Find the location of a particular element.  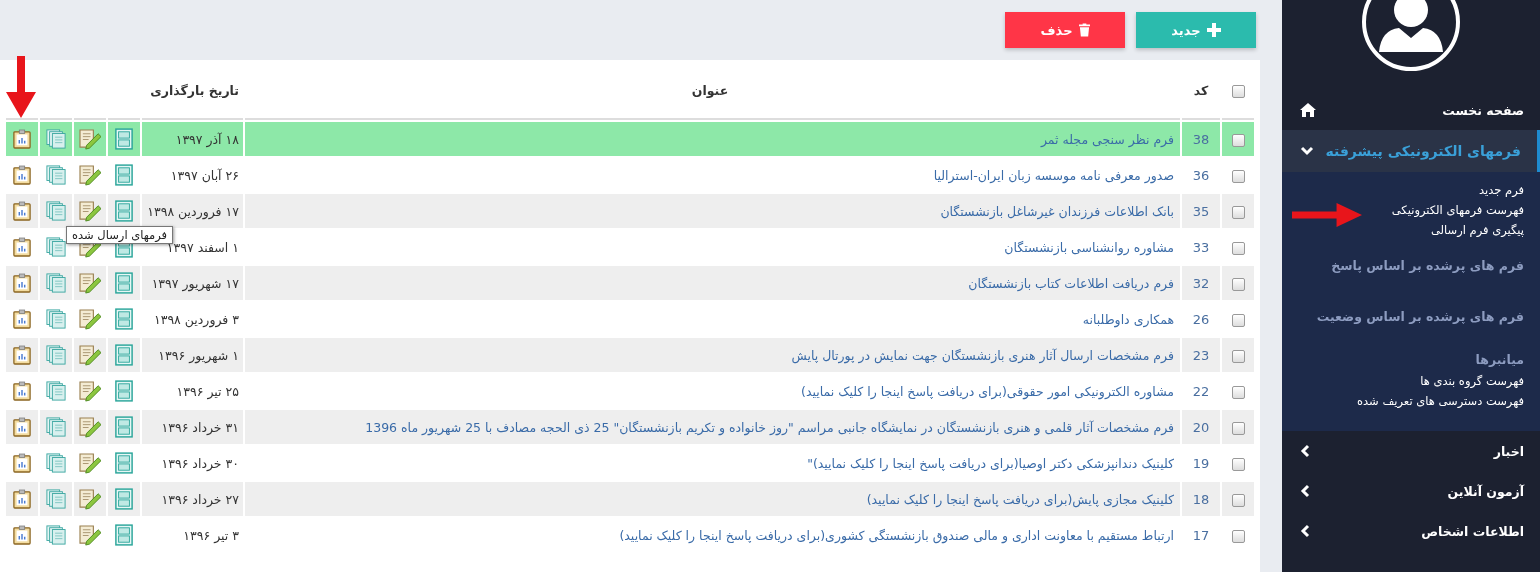

column-header: تاریخ بارگذاری is located at coordinates (194, 90).